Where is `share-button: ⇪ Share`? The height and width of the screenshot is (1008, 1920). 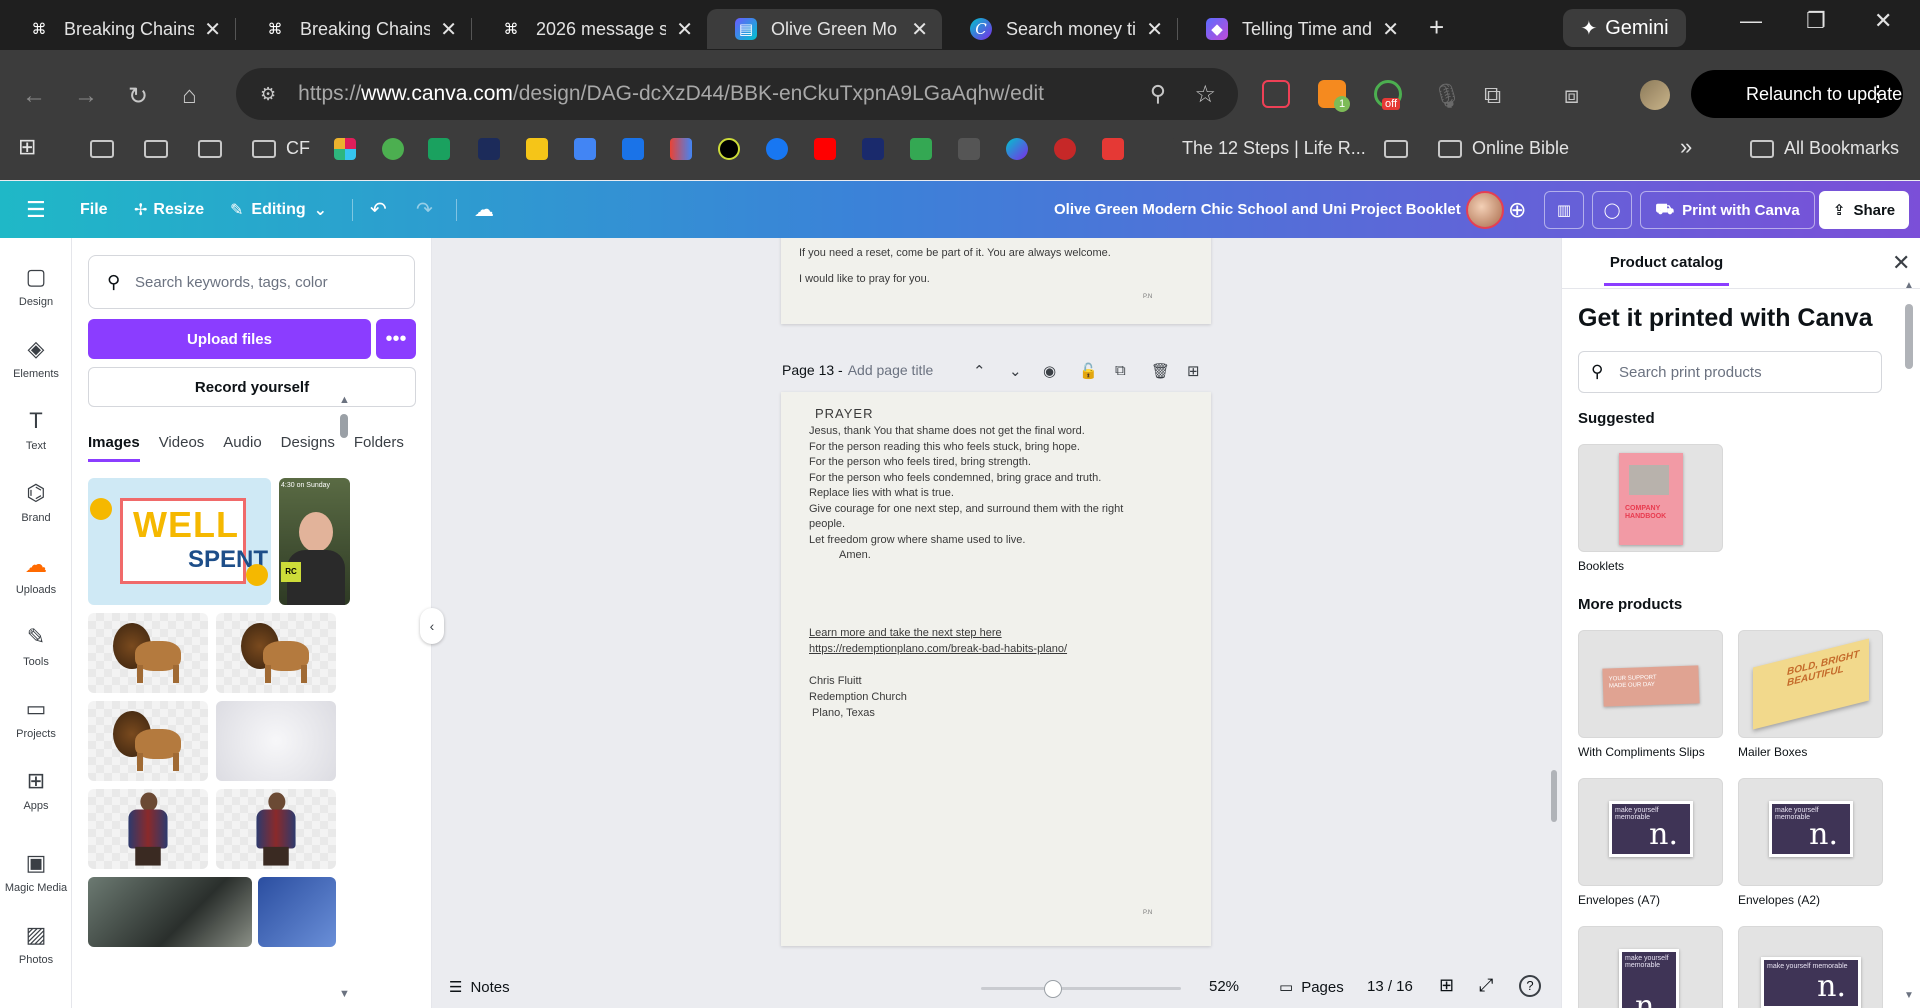
share-button: ⇪ Share is located at coordinates (1864, 210).